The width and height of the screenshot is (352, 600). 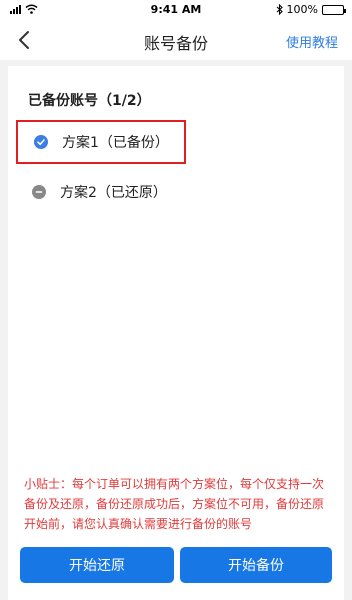 What do you see at coordinates (115, 143) in the screenshot?
I see `option-label: 方案1（已备份）` at bounding box center [115, 143].